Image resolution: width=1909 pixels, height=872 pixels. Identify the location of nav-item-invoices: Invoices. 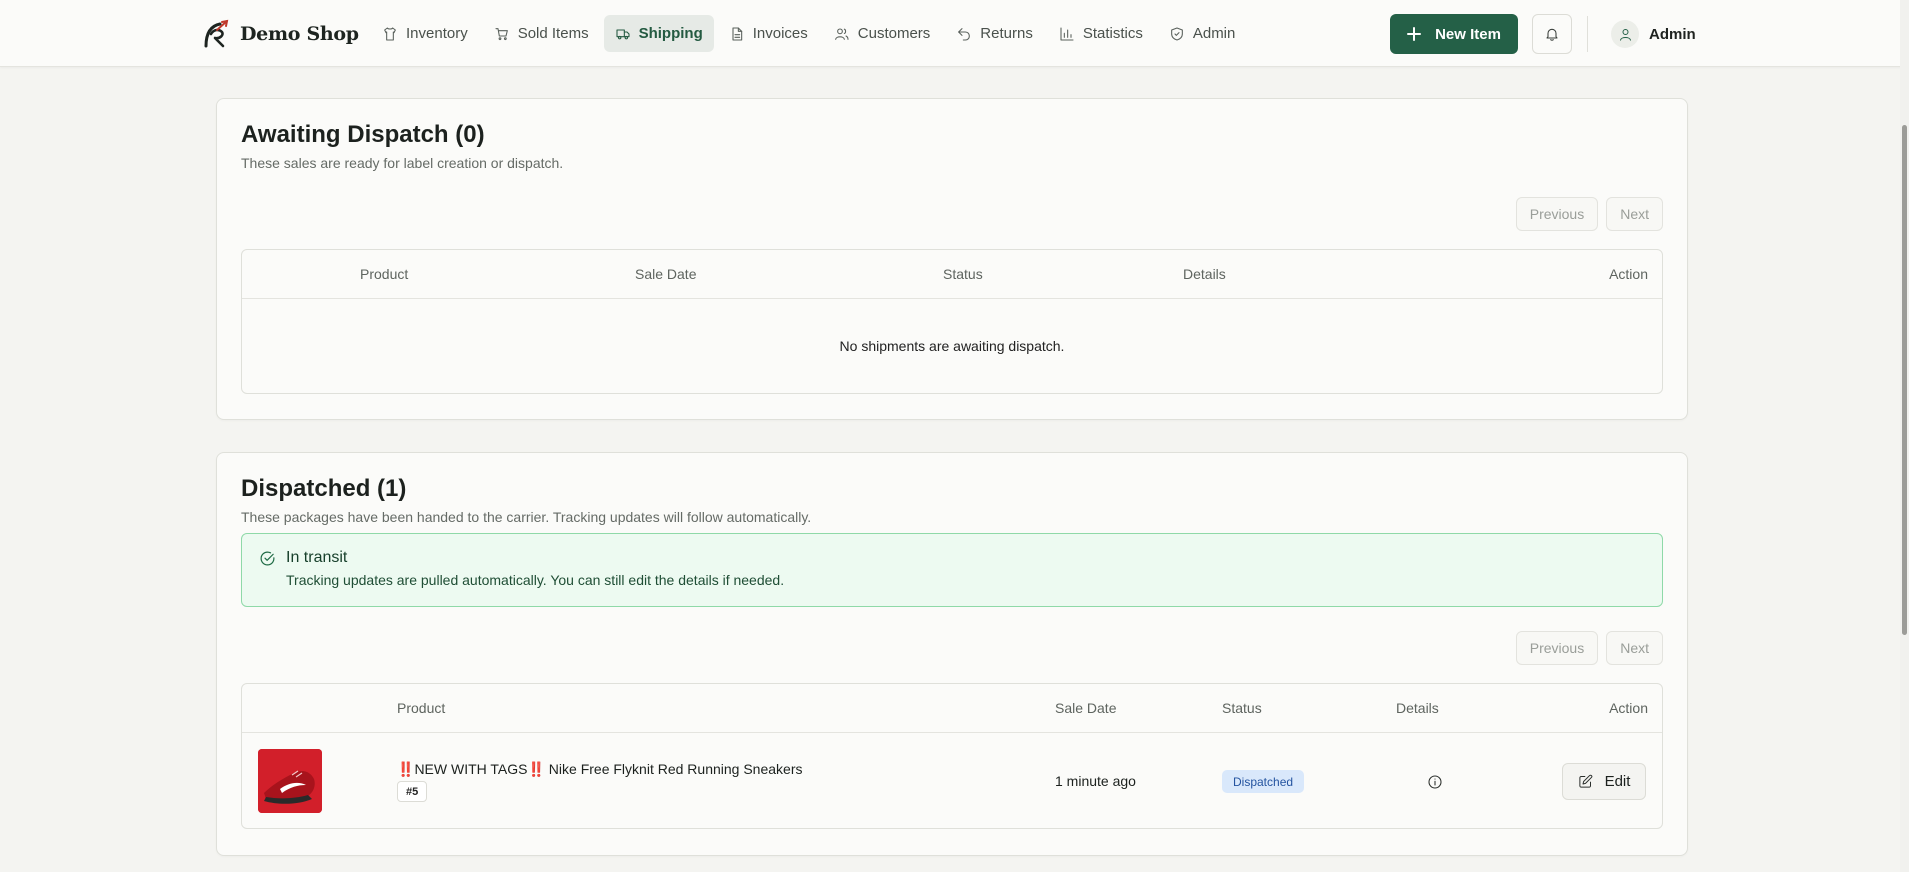
(768, 33).